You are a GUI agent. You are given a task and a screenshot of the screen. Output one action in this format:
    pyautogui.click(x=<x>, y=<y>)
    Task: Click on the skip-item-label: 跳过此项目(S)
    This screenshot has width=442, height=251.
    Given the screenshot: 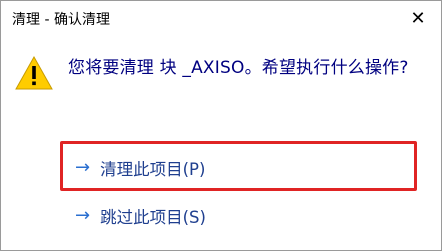 What is the action you would take?
    pyautogui.click(x=153, y=217)
    